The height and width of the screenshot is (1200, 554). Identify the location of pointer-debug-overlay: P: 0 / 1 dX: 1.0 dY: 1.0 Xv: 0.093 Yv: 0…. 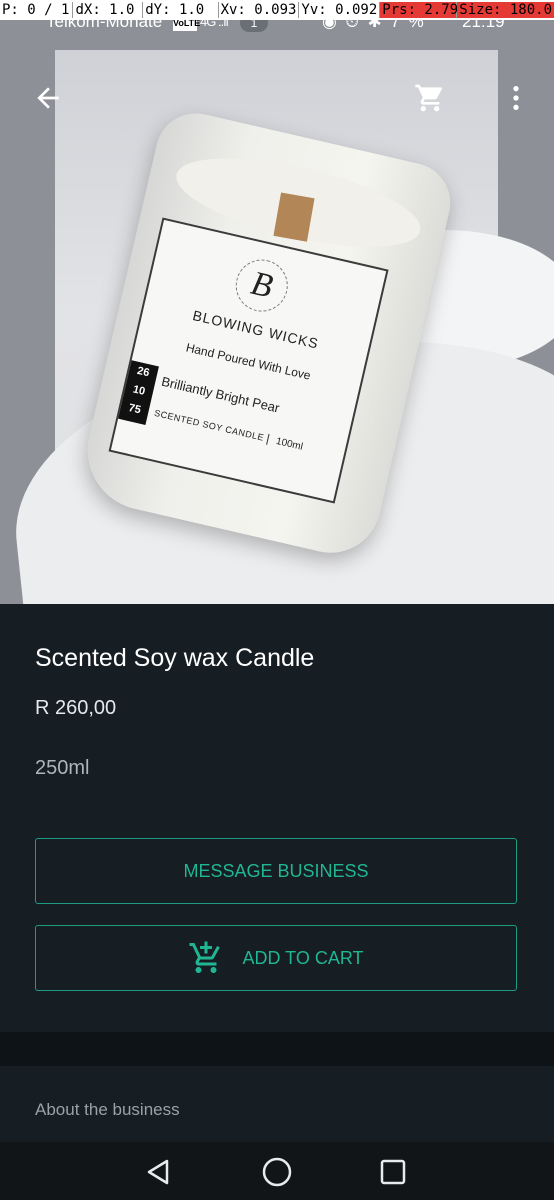
(277, 10).